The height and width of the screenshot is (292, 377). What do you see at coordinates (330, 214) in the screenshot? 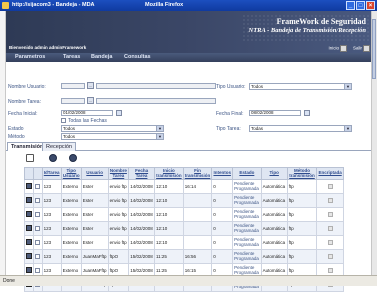
I see `encriptada-checkbox` at bounding box center [330, 214].